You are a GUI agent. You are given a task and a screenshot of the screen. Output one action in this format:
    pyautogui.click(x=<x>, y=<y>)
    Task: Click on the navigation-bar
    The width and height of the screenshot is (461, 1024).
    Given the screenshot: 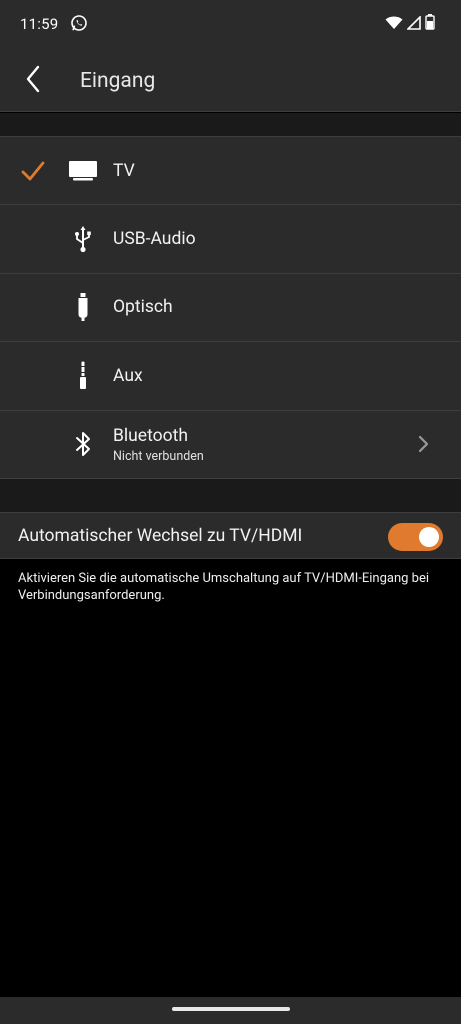 What is the action you would take?
    pyautogui.click(x=230, y=1010)
    